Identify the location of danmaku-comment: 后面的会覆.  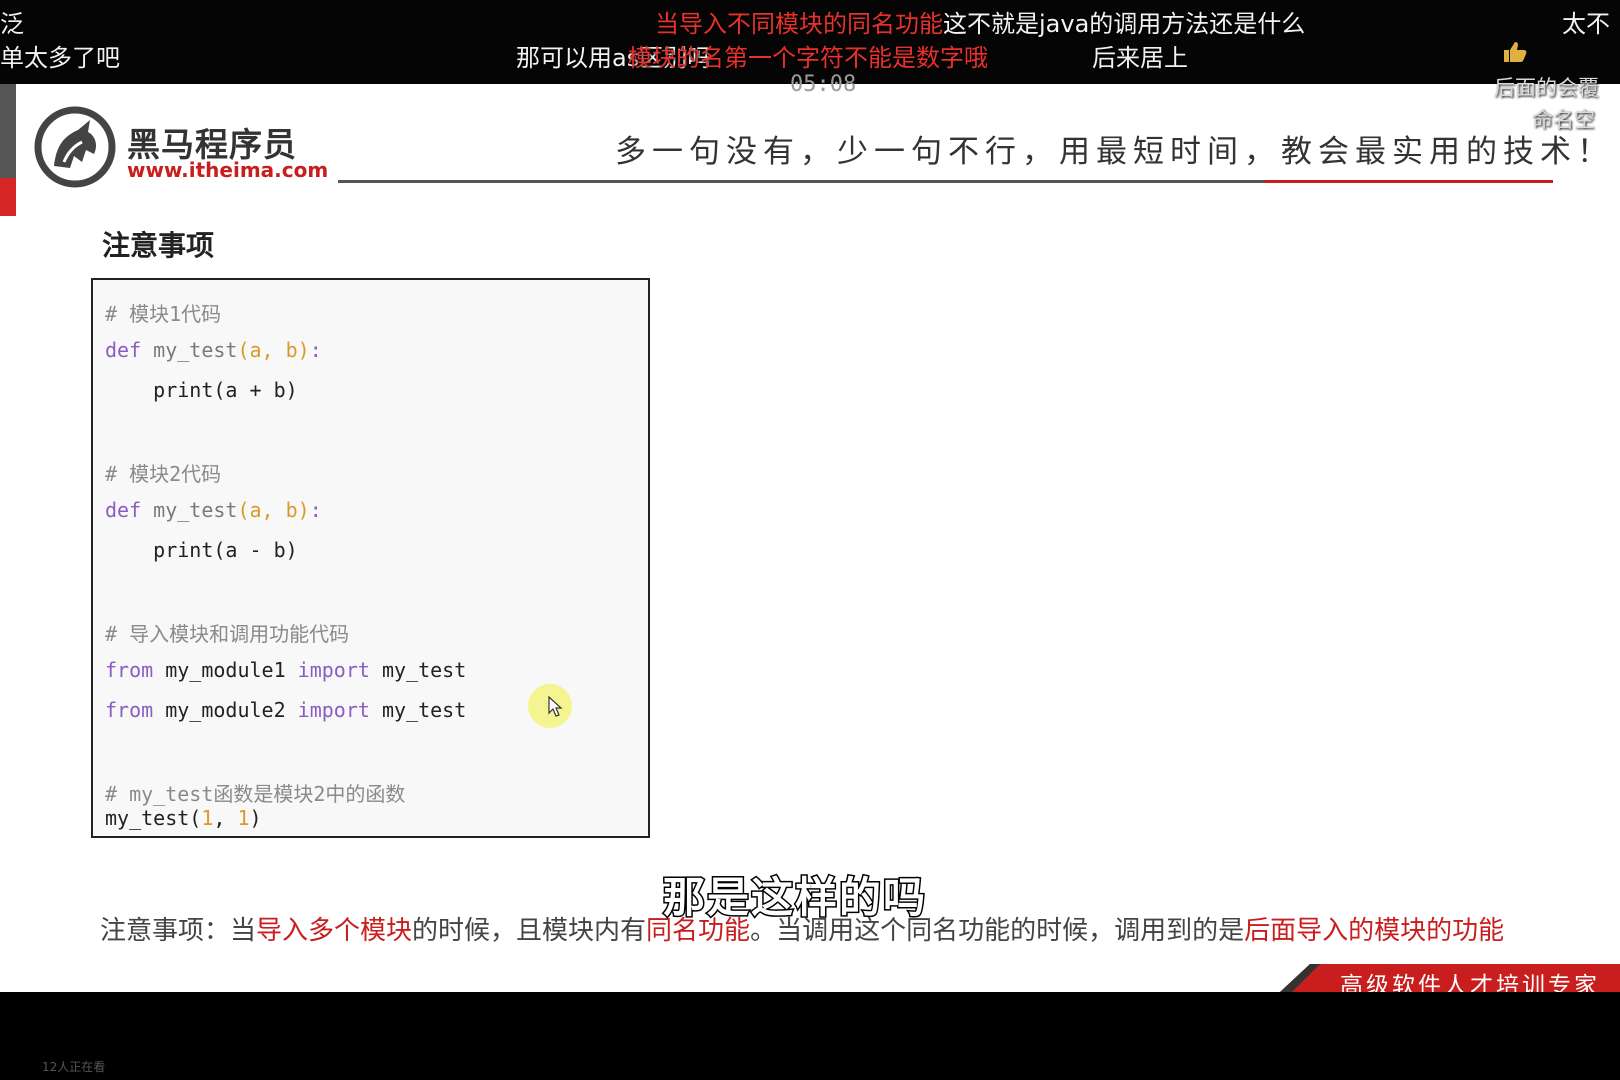
(1546, 88).